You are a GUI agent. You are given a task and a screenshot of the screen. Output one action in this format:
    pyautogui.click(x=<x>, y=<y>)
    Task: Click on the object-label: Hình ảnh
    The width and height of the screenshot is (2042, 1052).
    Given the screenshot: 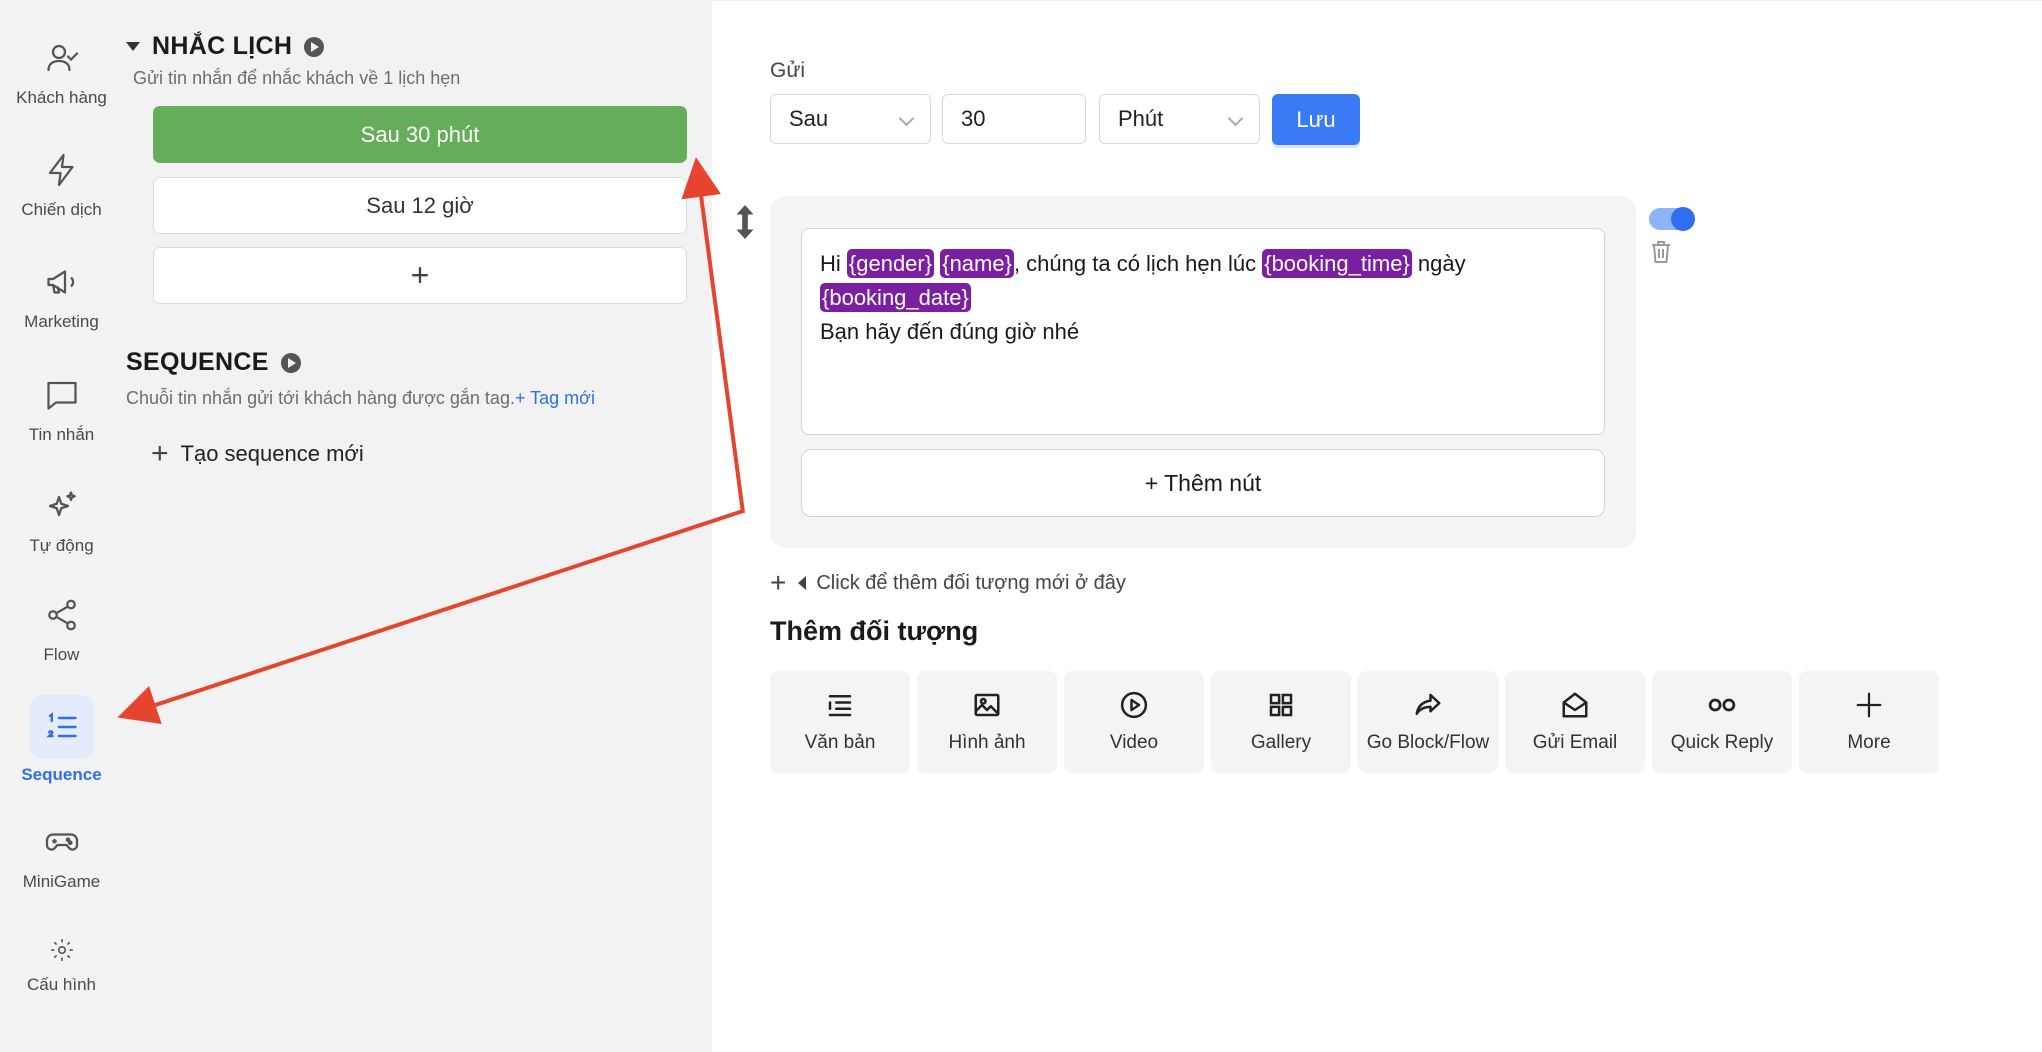 What is the action you would take?
    pyautogui.click(x=987, y=742)
    